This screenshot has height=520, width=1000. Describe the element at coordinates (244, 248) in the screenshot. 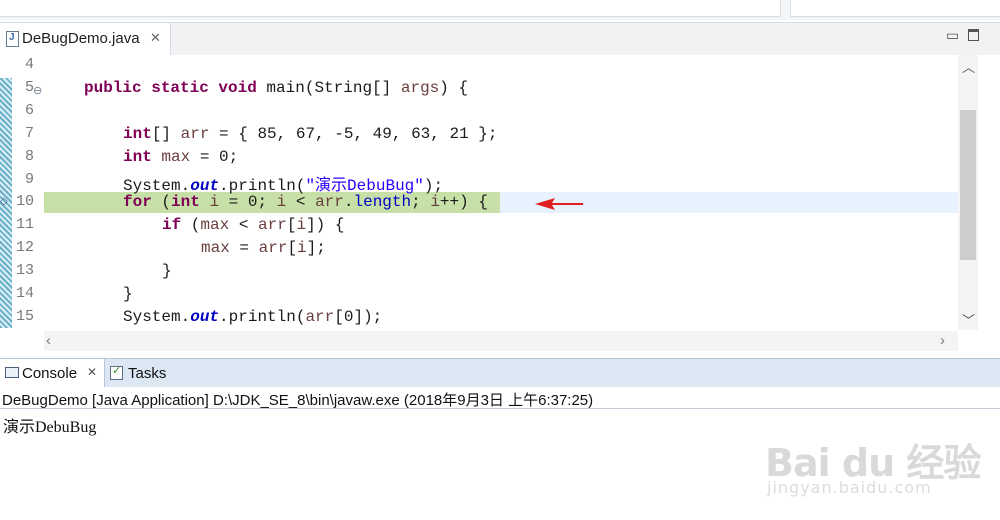

I see `code-token: =` at that location.